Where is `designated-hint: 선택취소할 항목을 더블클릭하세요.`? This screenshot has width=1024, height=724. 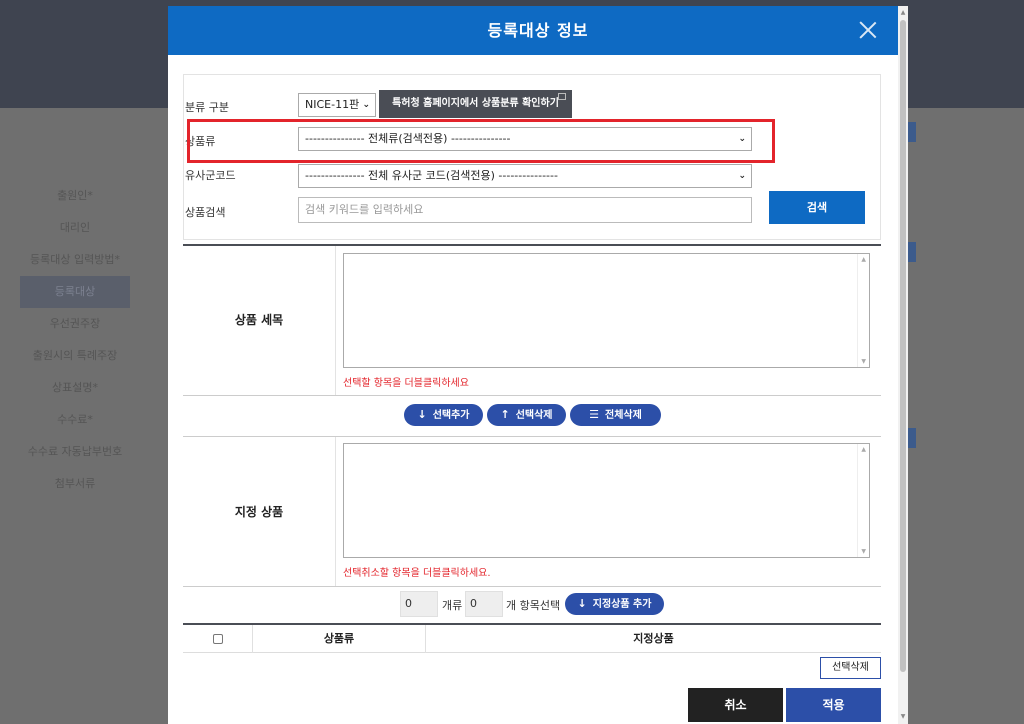
designated-hint: 선택취소할 항목을 더블클릭하세요. is located at coordinates (417, 573).